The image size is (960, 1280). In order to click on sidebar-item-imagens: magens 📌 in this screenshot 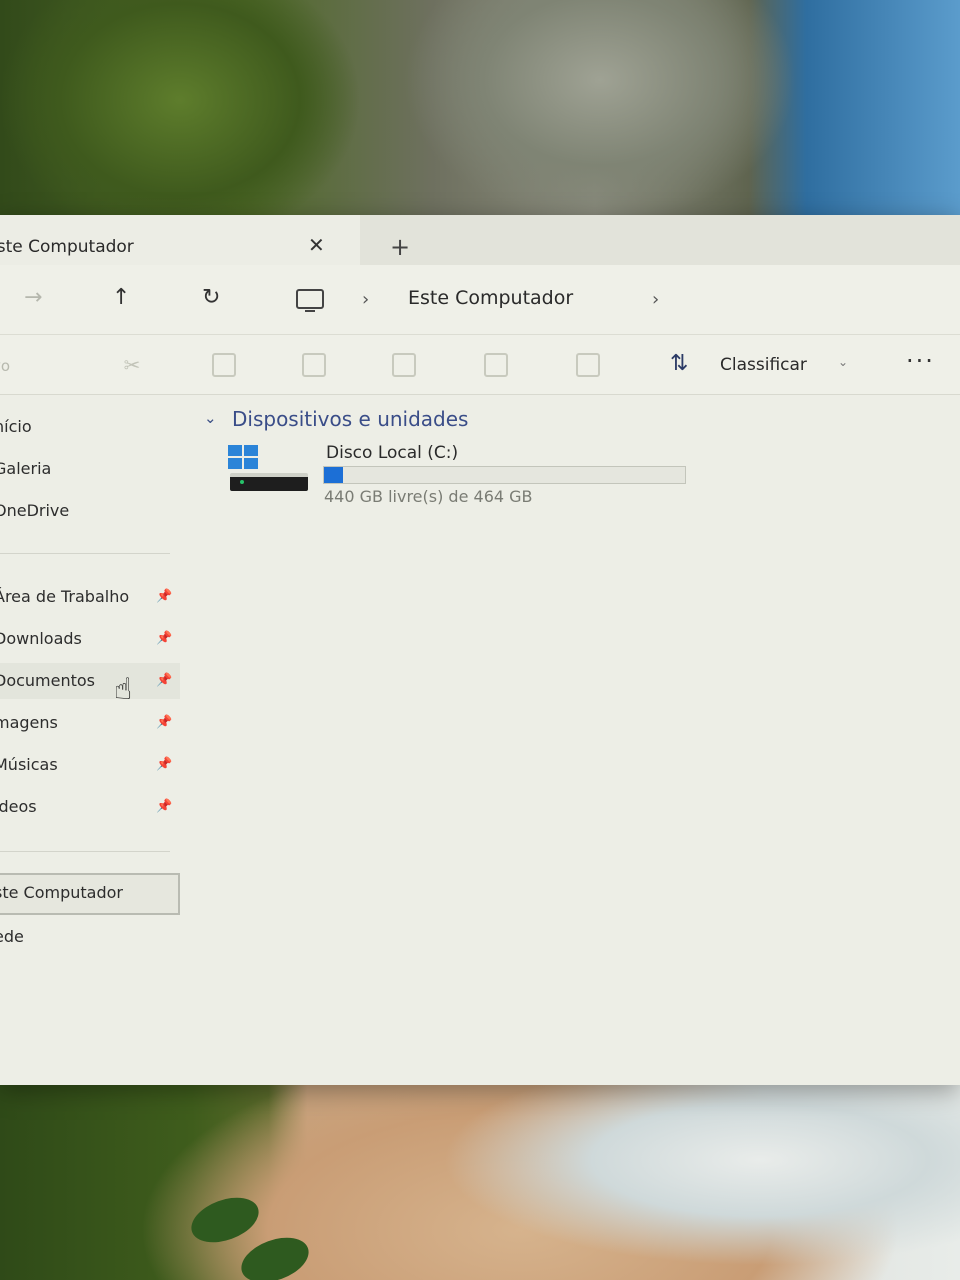, I will do `click(90, 723)`.